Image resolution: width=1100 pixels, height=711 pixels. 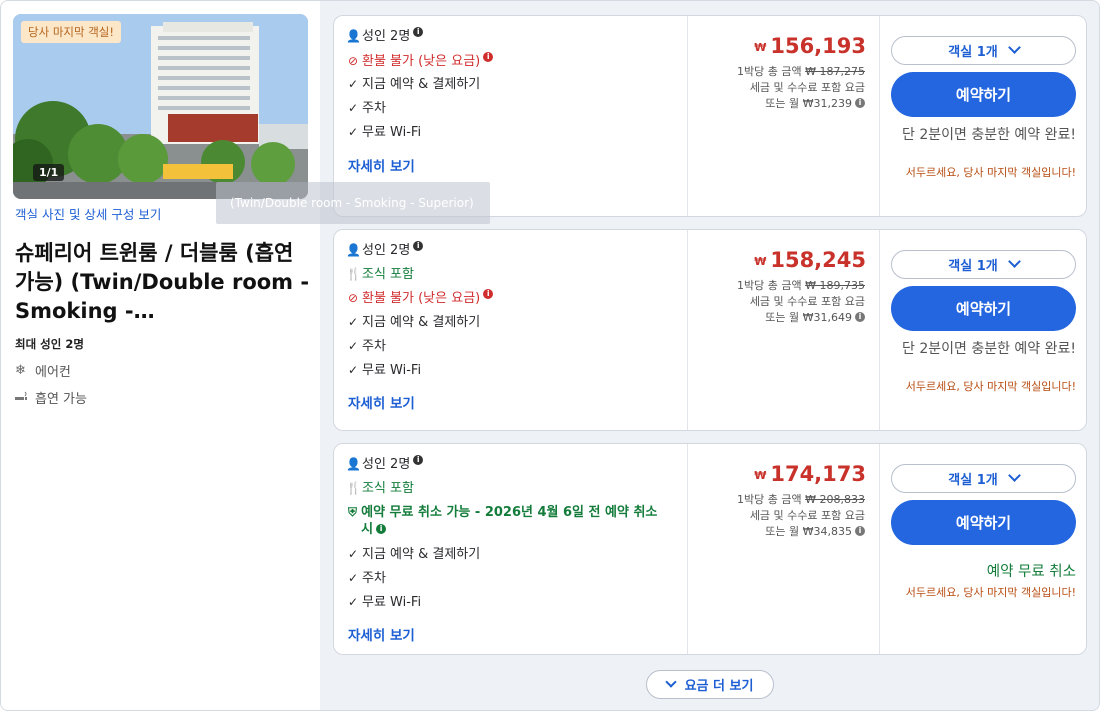 What do you see at coordinates (353, 61) in the screenshot?
I see `no-refund-icon: ⊘` at bounding box center [353, 61].